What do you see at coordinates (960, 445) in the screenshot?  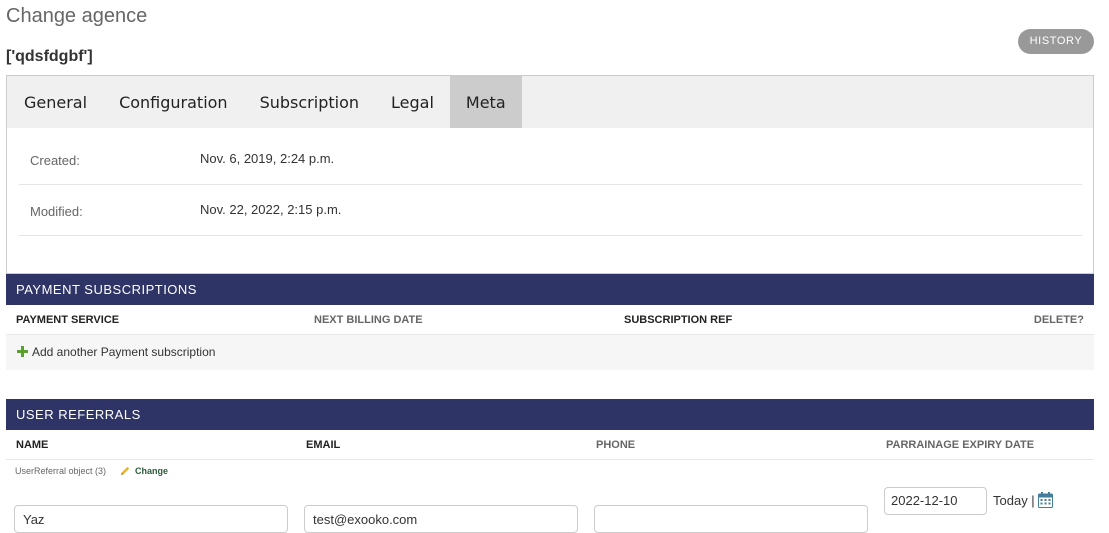 I see `col-parrainage-expiry-date: PARRAINAGE EXPIRY DATE` at bounding box center [960, 445].